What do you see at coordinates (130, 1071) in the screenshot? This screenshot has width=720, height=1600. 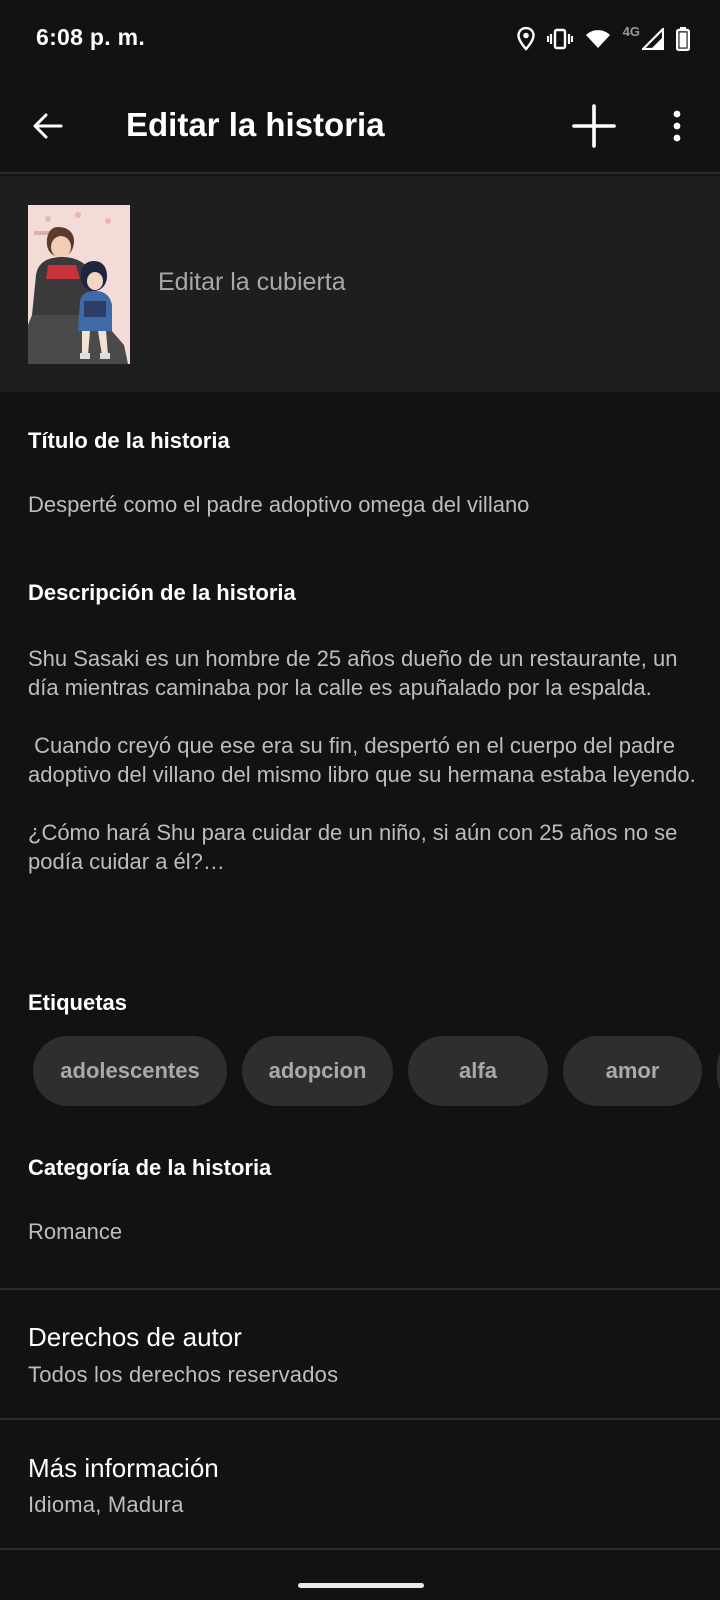 I see `tag-chip: adolescentes` at bounding box center [130, 1071].